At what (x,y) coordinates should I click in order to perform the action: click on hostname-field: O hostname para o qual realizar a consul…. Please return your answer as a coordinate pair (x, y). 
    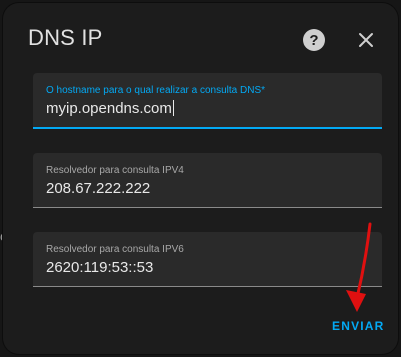
    Looking at the image, I should click on (207, 101).